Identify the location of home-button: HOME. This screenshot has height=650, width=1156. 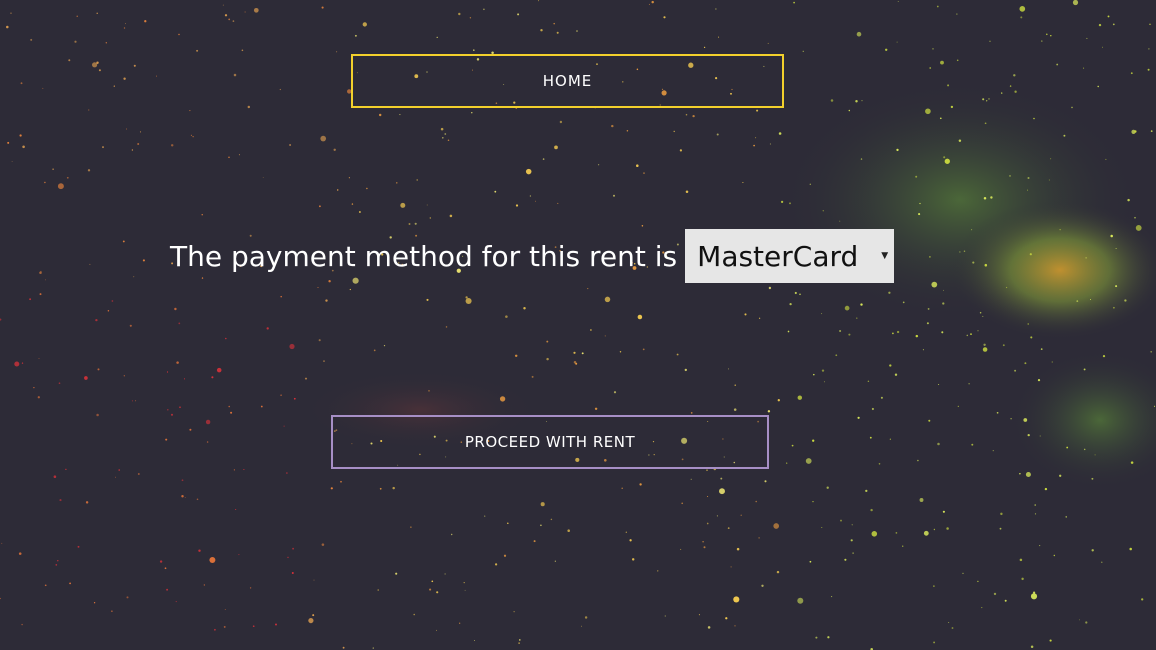
(567, 81).